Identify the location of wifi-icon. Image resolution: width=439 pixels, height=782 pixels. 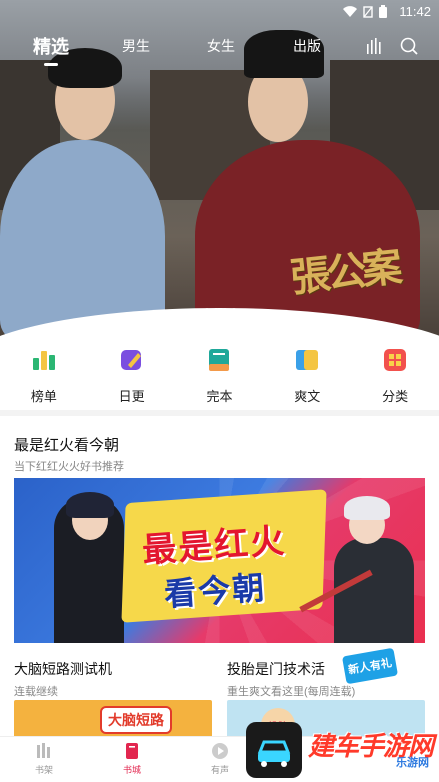
(350, 11).